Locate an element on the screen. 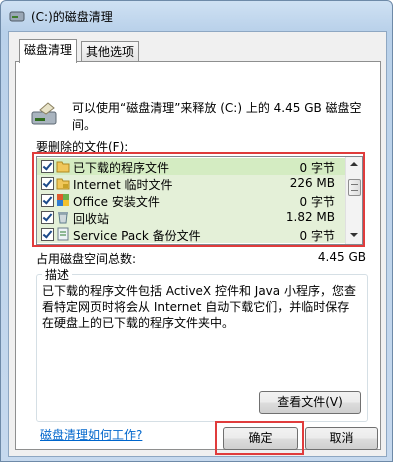  view-files-button: 查看文件(V) is located at coordinates (310, 402).